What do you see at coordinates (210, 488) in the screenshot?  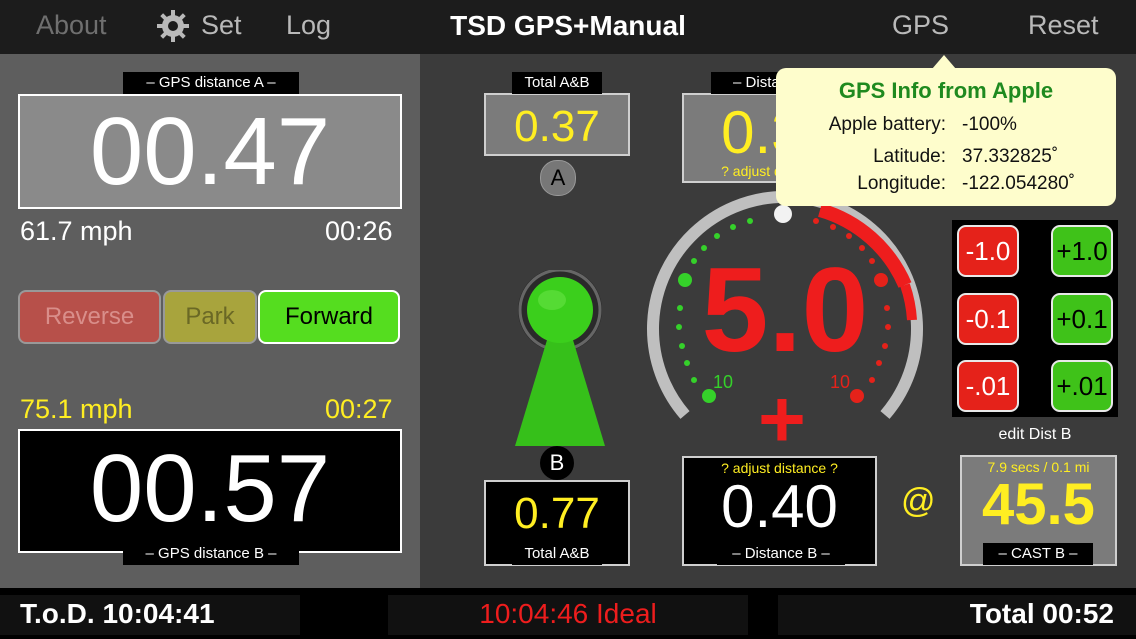 I see `gps-distance-b-value: 00.57` at bounding box center [210, 488].